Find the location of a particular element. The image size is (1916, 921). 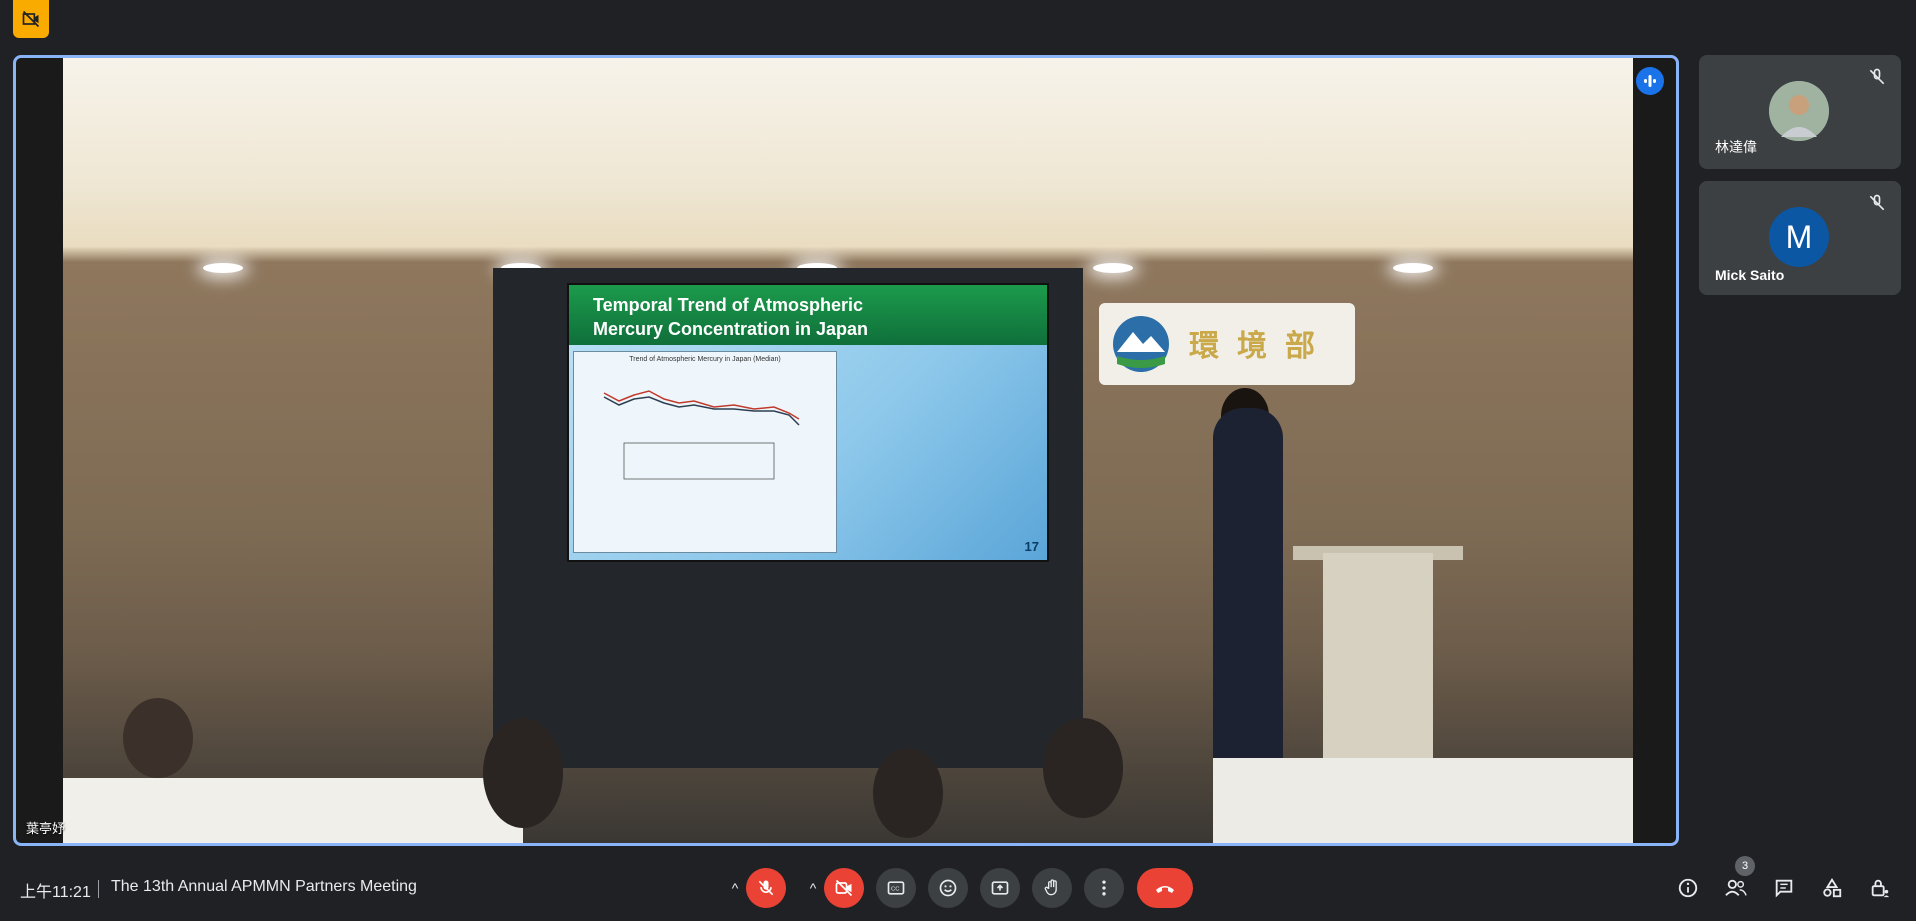

more-options-button is located at coordinates (1104, 888).